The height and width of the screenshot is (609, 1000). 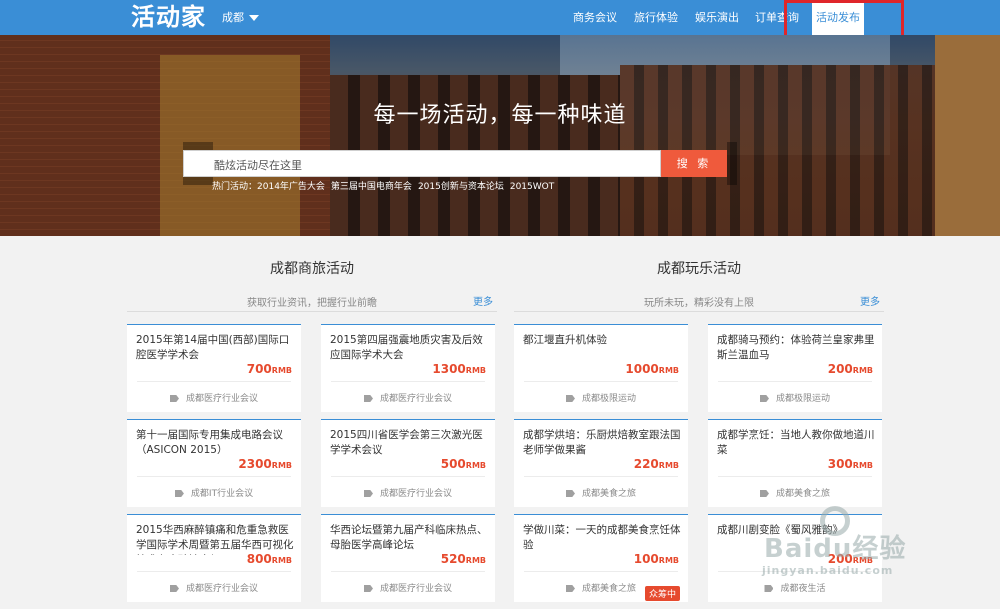 I want to click on hot-events-label: 热门活动：, so click(x=235, y=187).